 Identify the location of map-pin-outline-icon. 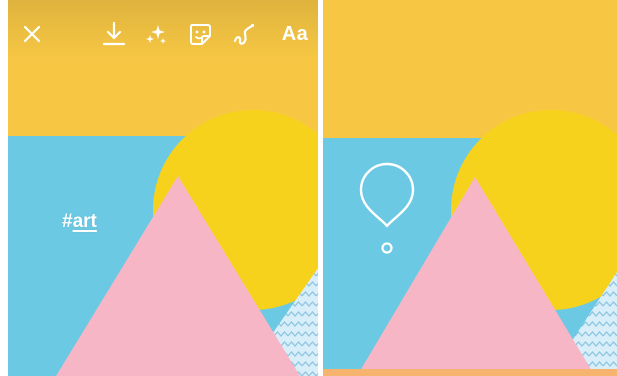
(387, 208).